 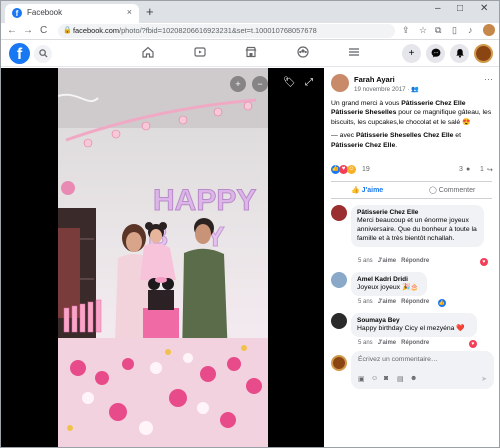 I want to click on forward-button: →, so click(x=28, y=31).